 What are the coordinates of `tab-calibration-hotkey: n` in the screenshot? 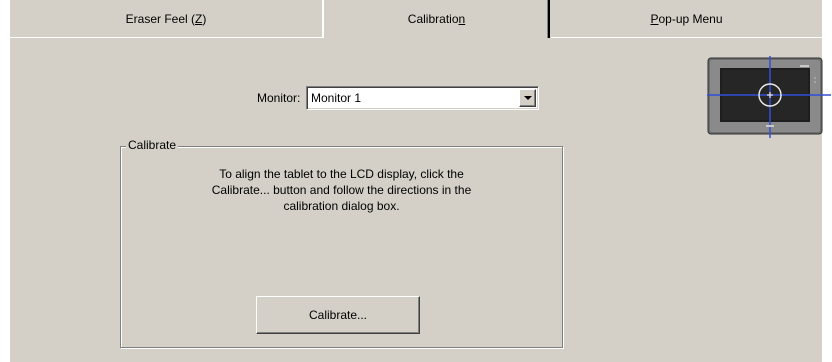 It's located at (462, 19).